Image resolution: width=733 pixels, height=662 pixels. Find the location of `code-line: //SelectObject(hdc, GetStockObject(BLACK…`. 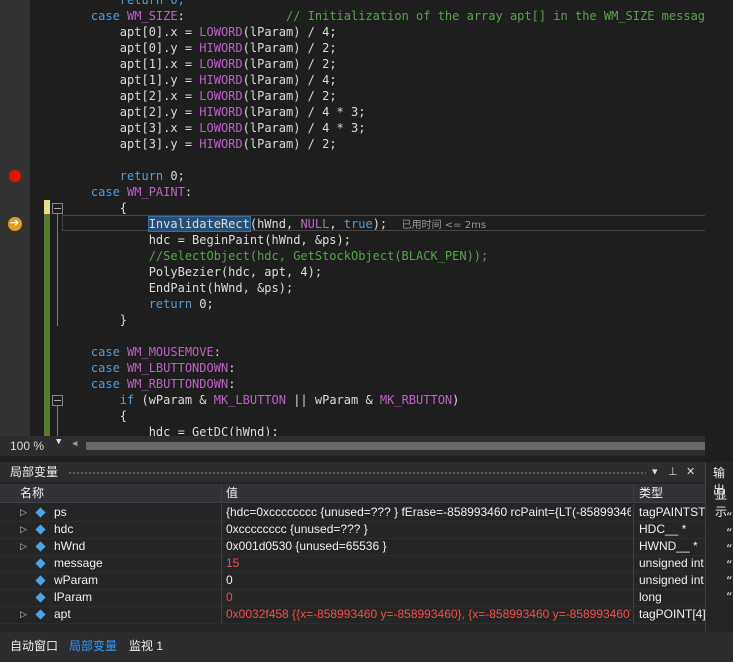

code-line: //SelectObject(hdc, GetStockObject(BLACK… is located at coordinates (275, 256).